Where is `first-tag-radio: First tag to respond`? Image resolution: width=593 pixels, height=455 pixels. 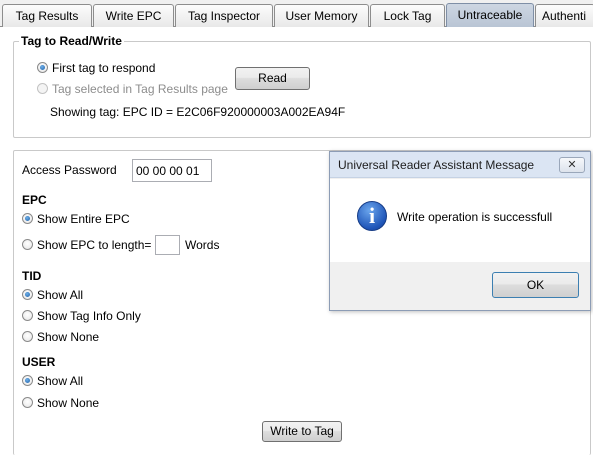
first-tag-radio: First tag to respond is located at coordinates (96, 68).